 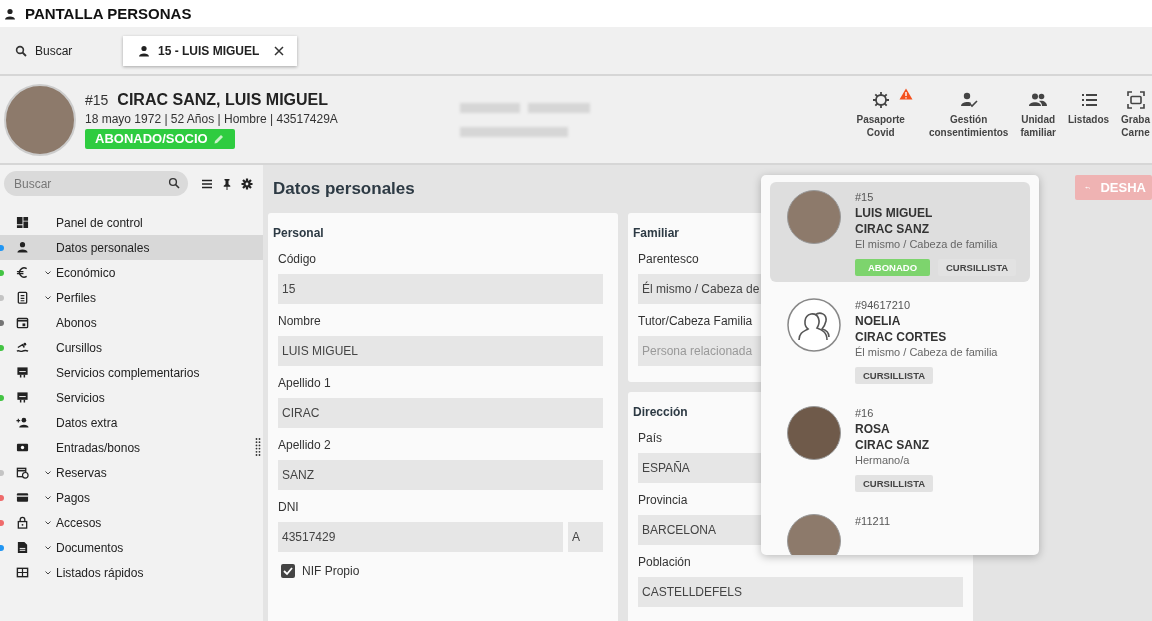 What do you see at coordinates (878, 321) in the screenshot?
I see `member-first-name: NOELIA` at bounding box center [878, 321].